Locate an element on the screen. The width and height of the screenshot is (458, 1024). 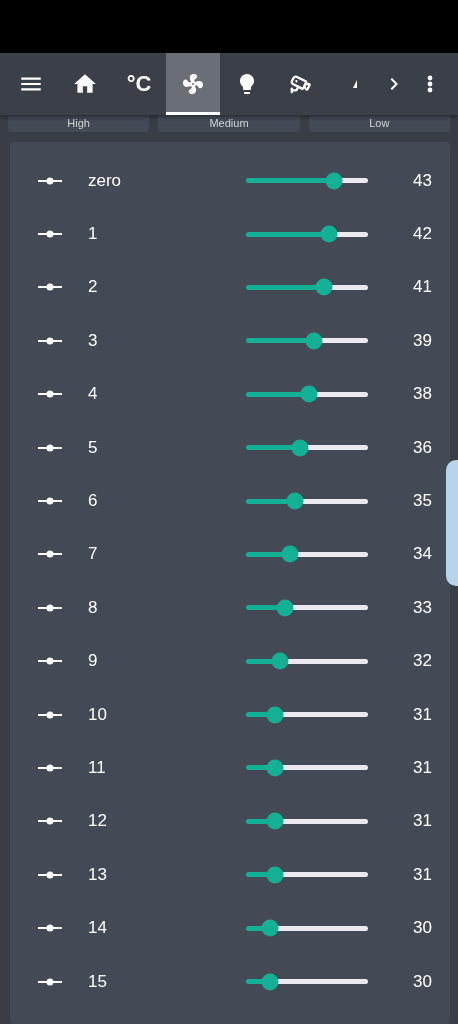
slider-value: 42 is located at coordinates (422, 234).